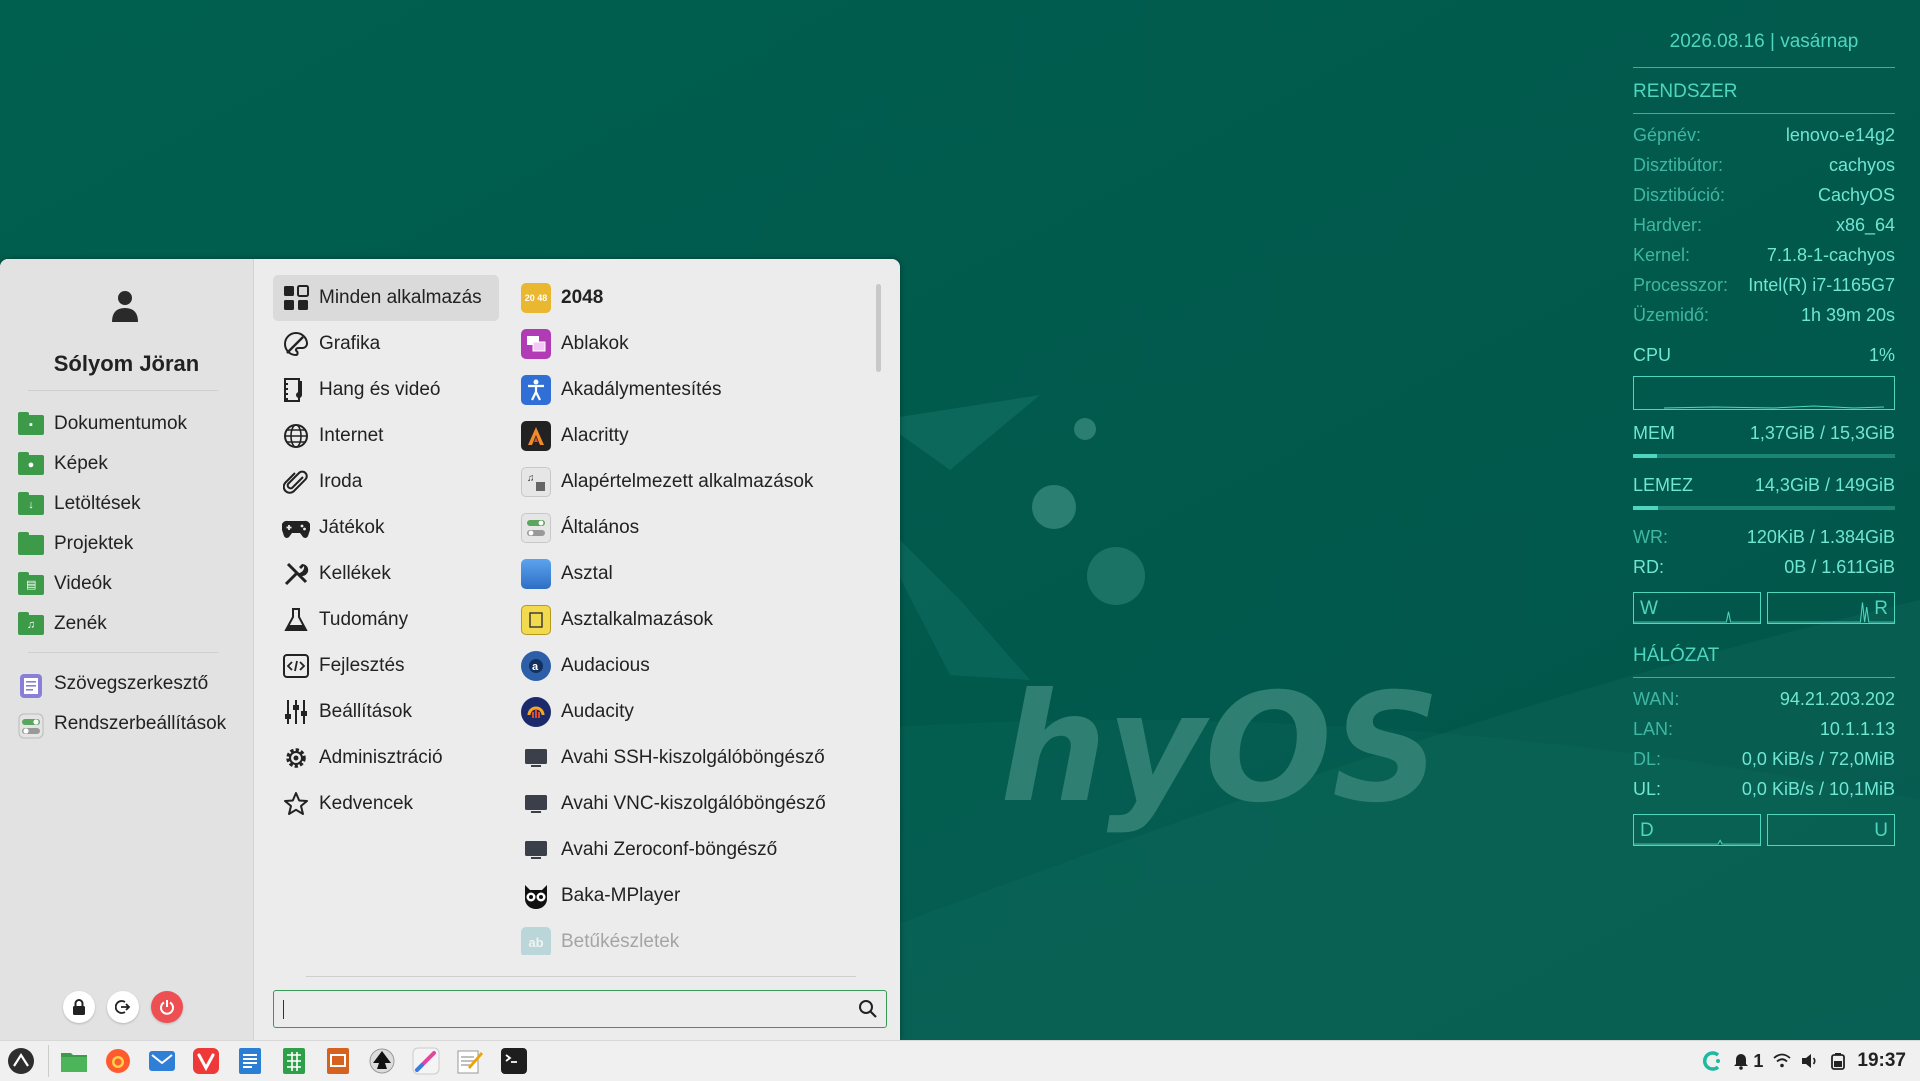  Describe the element at coordinates (1764, 485) in the screenshot. I see `conky-disk-row: LEMEZ 14,3GiB / 149GiB` at that location.